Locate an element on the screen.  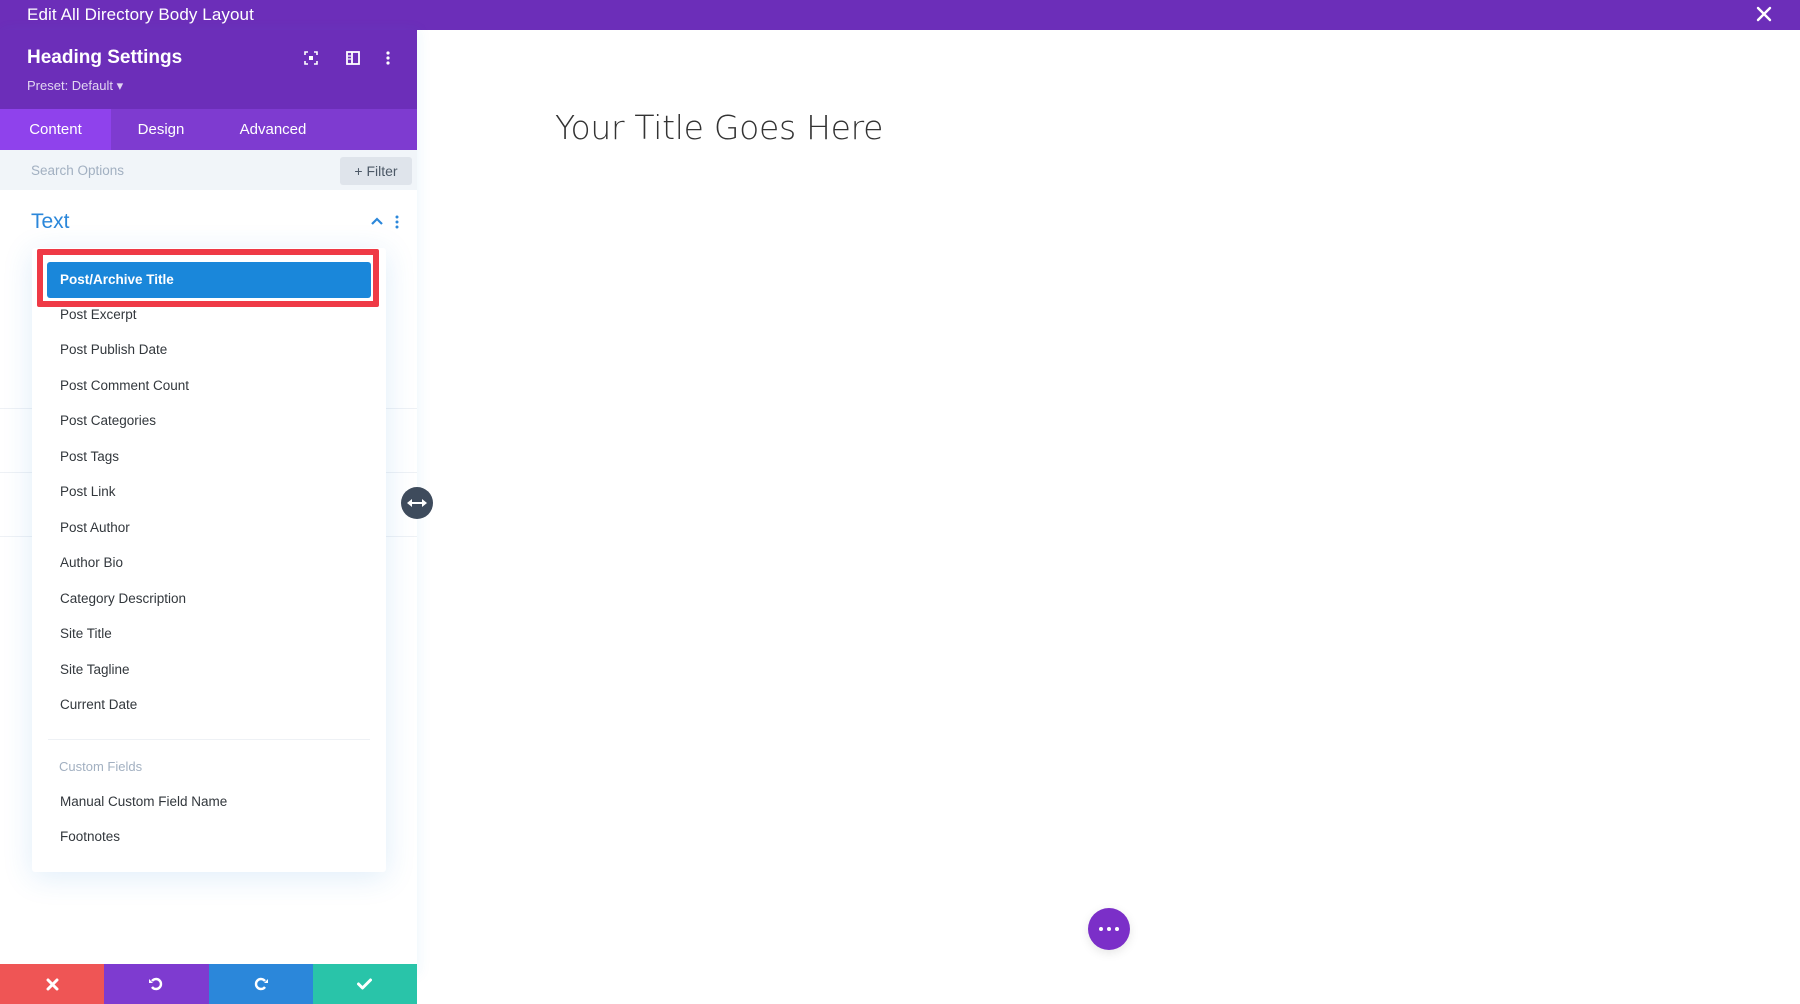
dropdown-item: Category Description is located at coordinates (209, 599).